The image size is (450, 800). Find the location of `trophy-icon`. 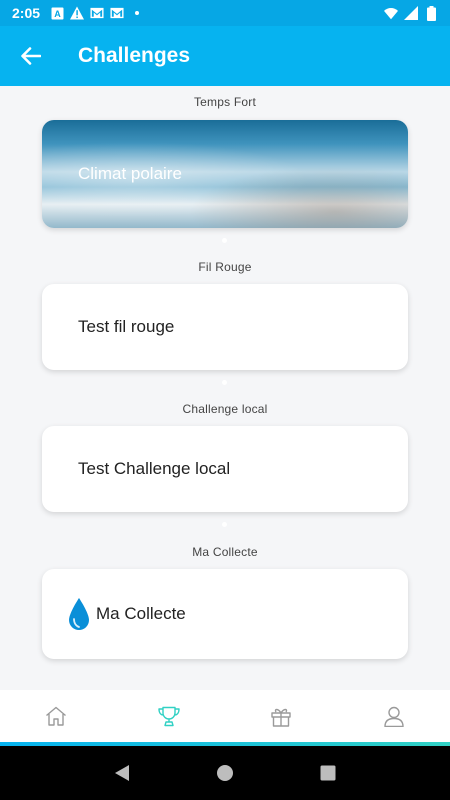

trophy-icon is located at coordinates (169, 716).